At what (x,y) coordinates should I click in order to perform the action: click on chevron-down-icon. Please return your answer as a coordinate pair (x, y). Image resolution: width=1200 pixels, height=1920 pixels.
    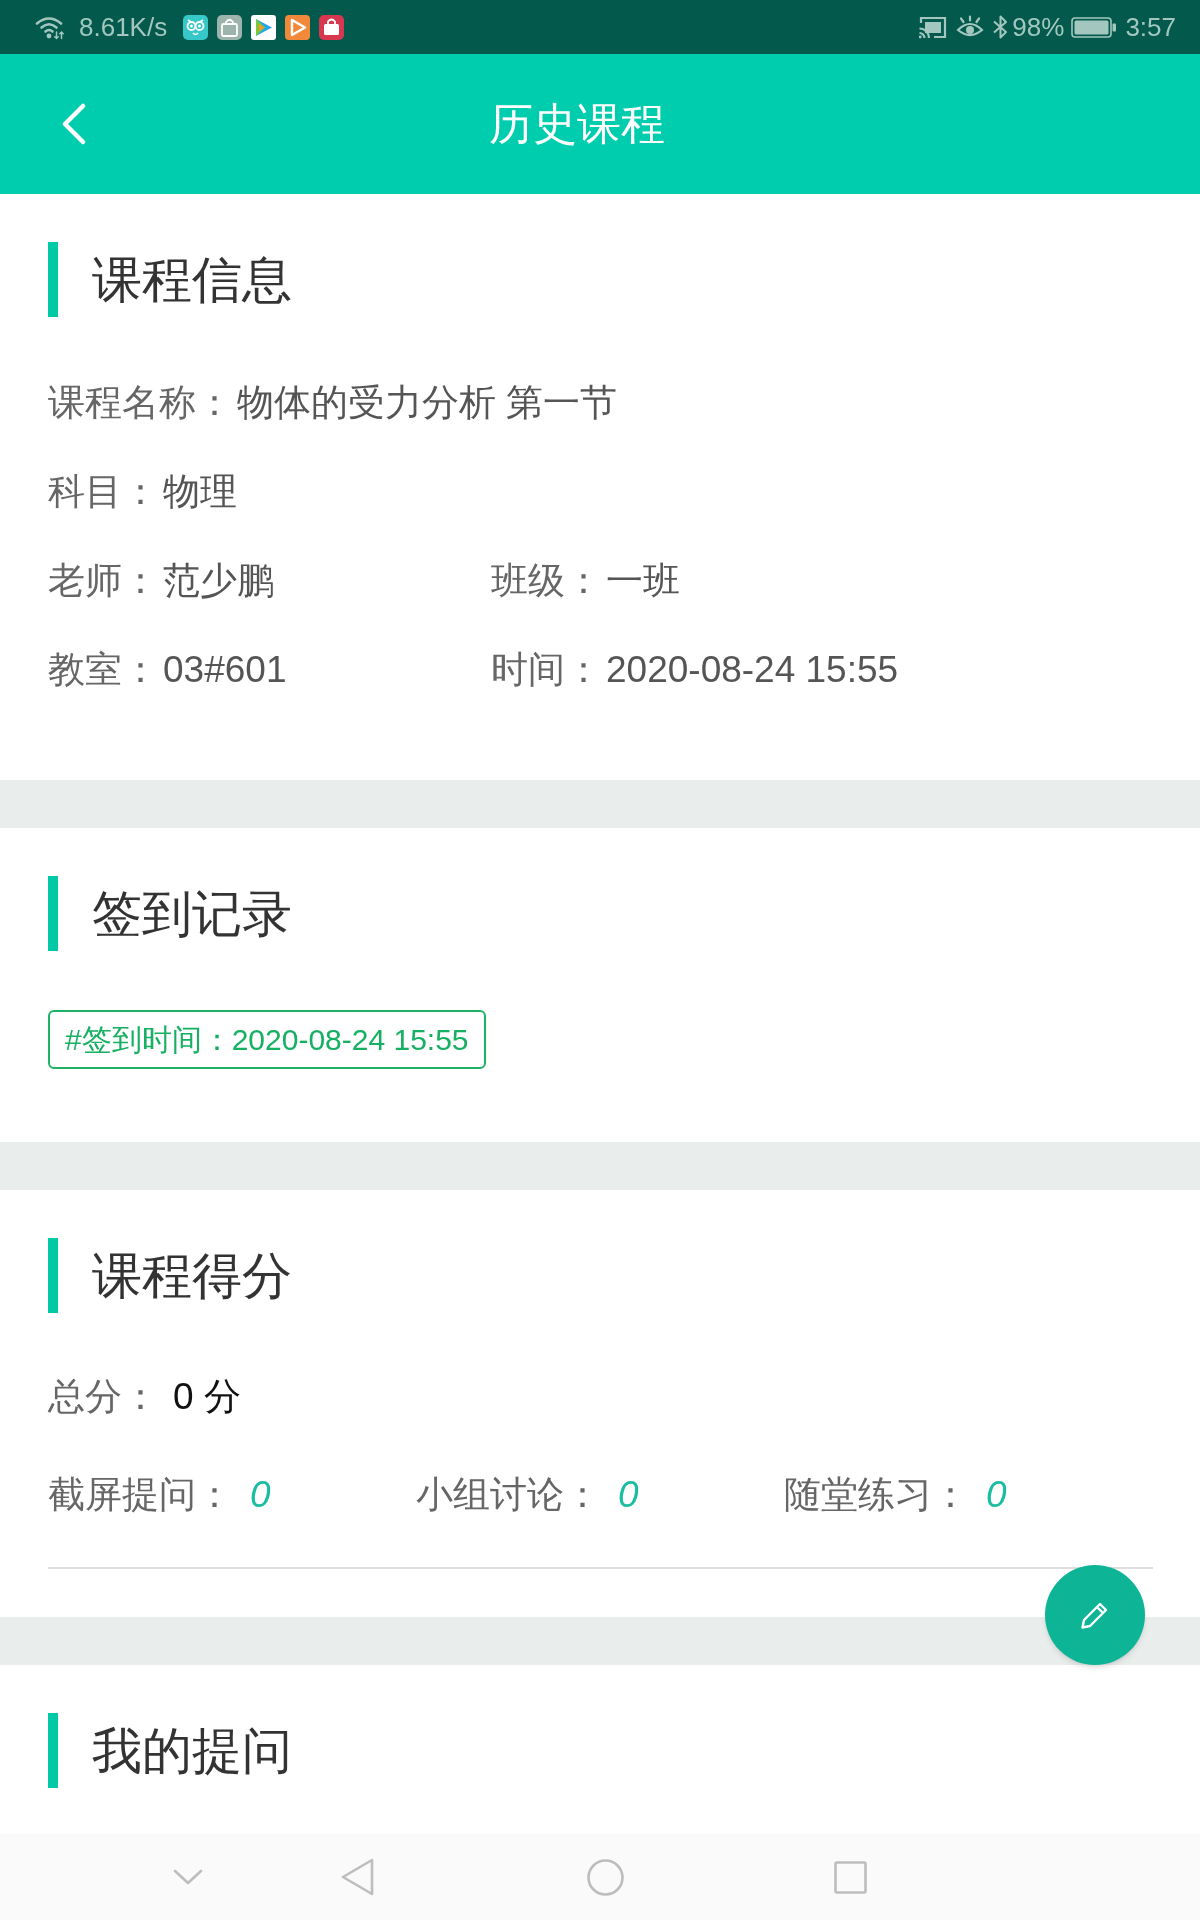
    Looking at the image, I should click on (188, 1877).